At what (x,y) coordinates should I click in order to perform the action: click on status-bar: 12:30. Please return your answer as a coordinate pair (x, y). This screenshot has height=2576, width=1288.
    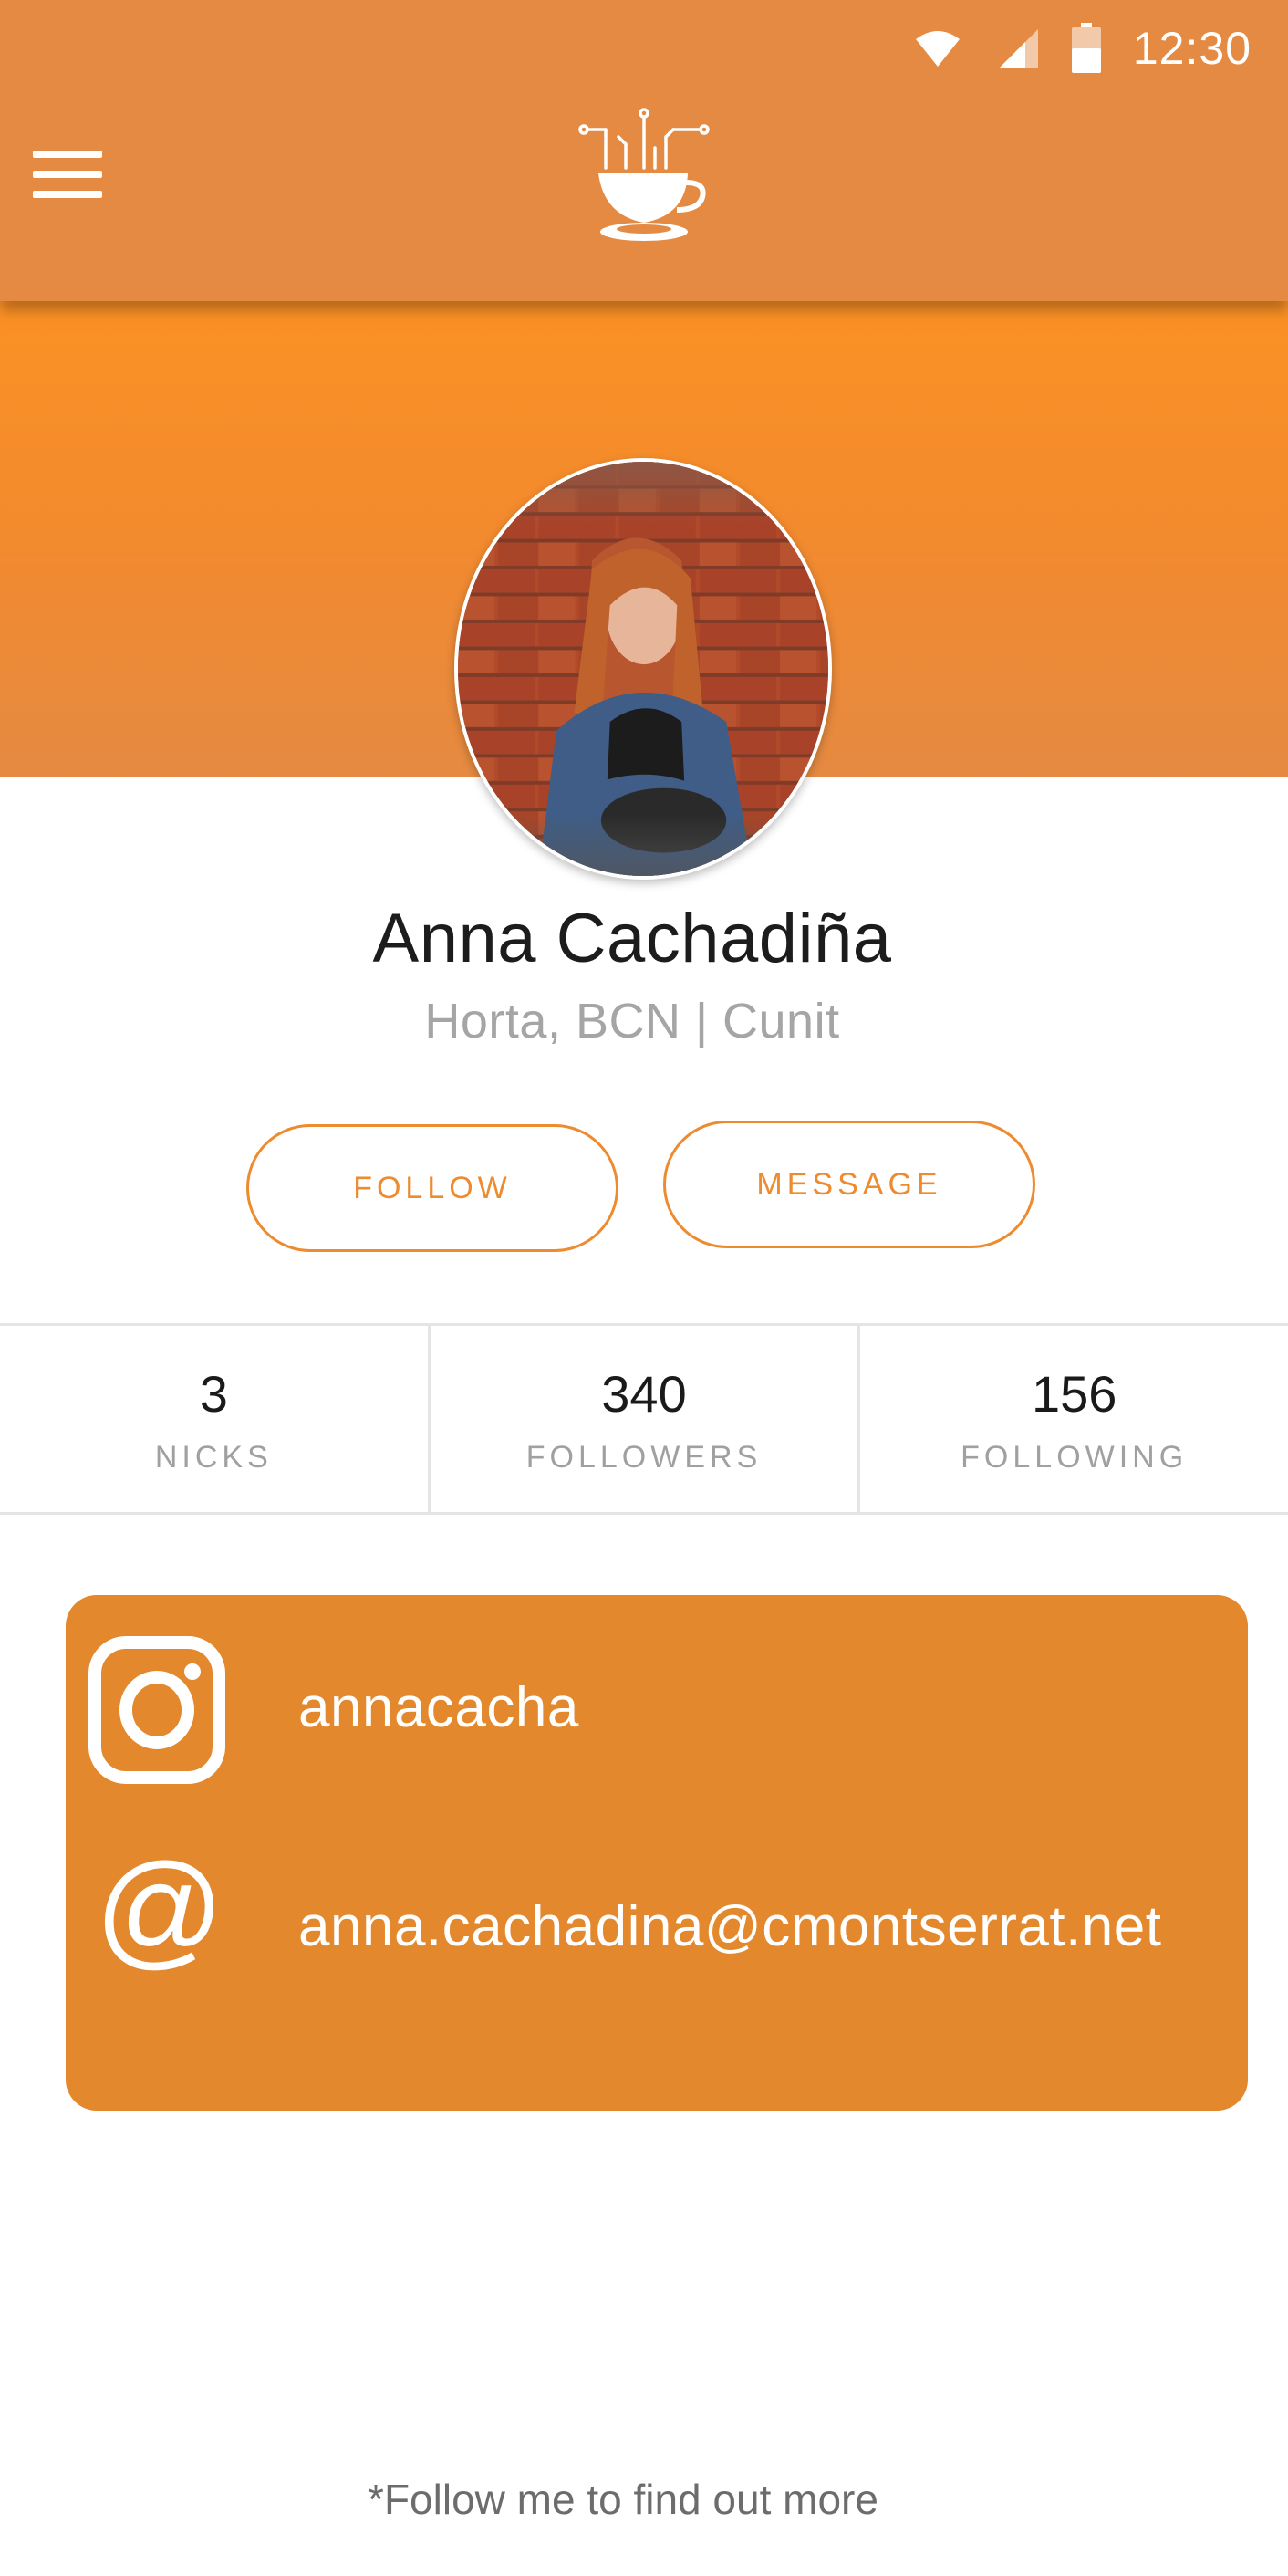
    Looking at the image, I should click on (1083, 48).